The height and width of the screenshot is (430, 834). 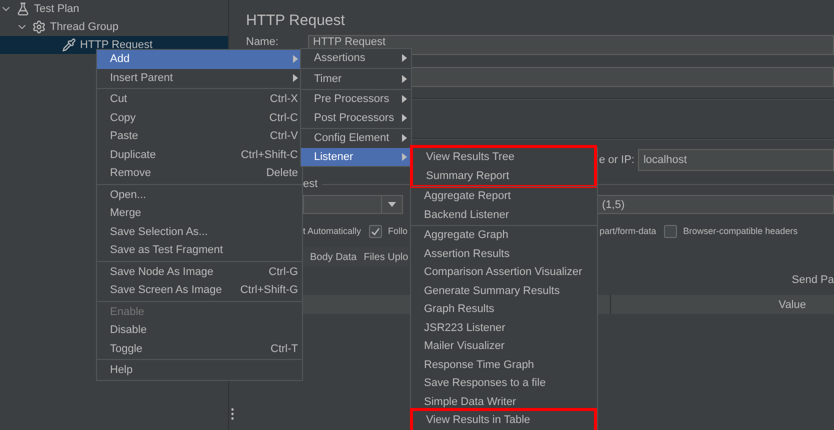 I want to click on menu-item: Mailer Visualizer, so click(x=504, y=346).